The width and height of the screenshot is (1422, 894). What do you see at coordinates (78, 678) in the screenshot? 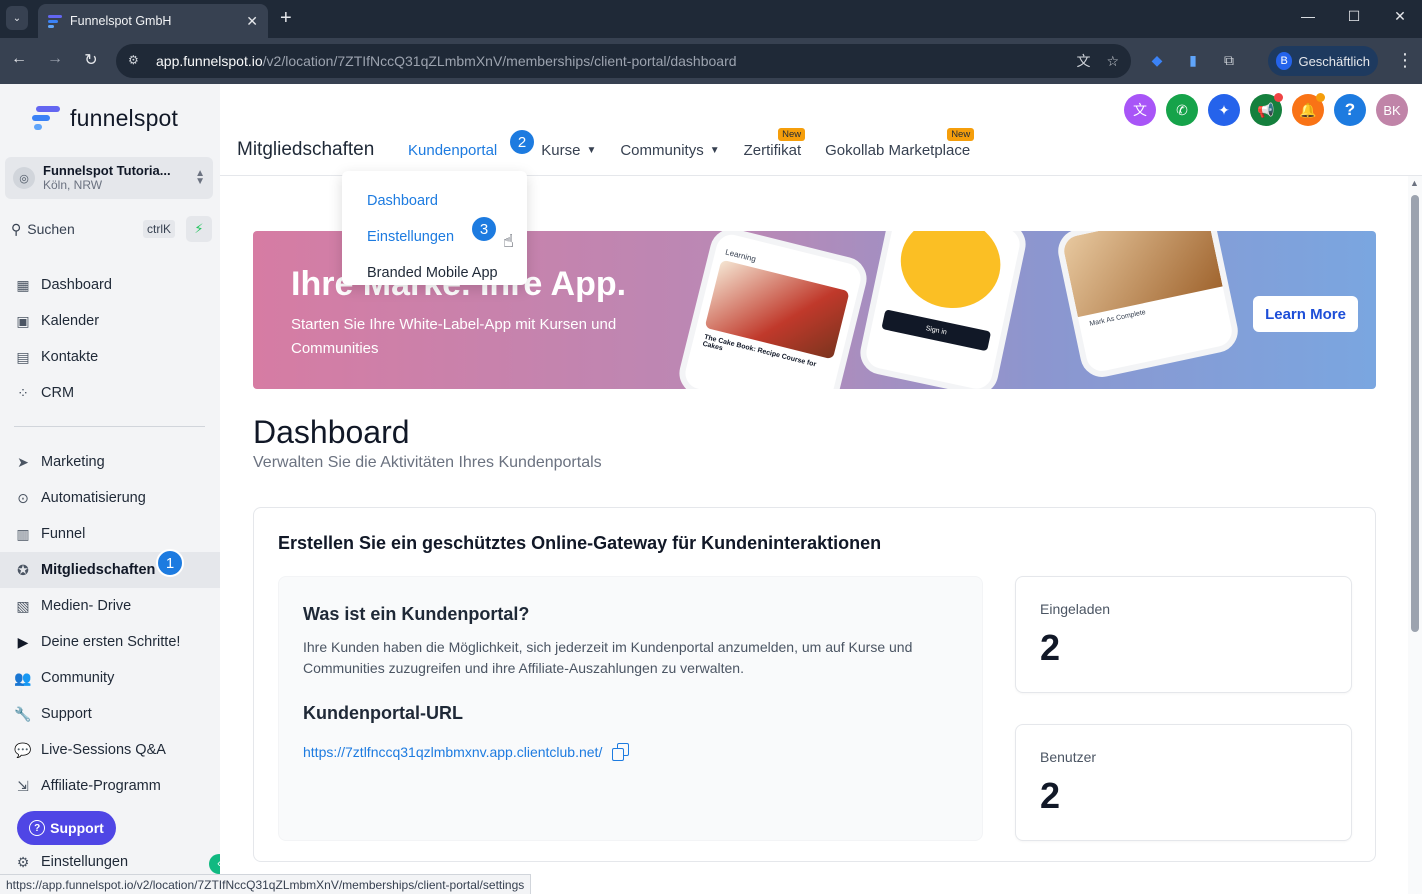
I see `sidebar-item-label: Community` at bounding box center [78, 678].